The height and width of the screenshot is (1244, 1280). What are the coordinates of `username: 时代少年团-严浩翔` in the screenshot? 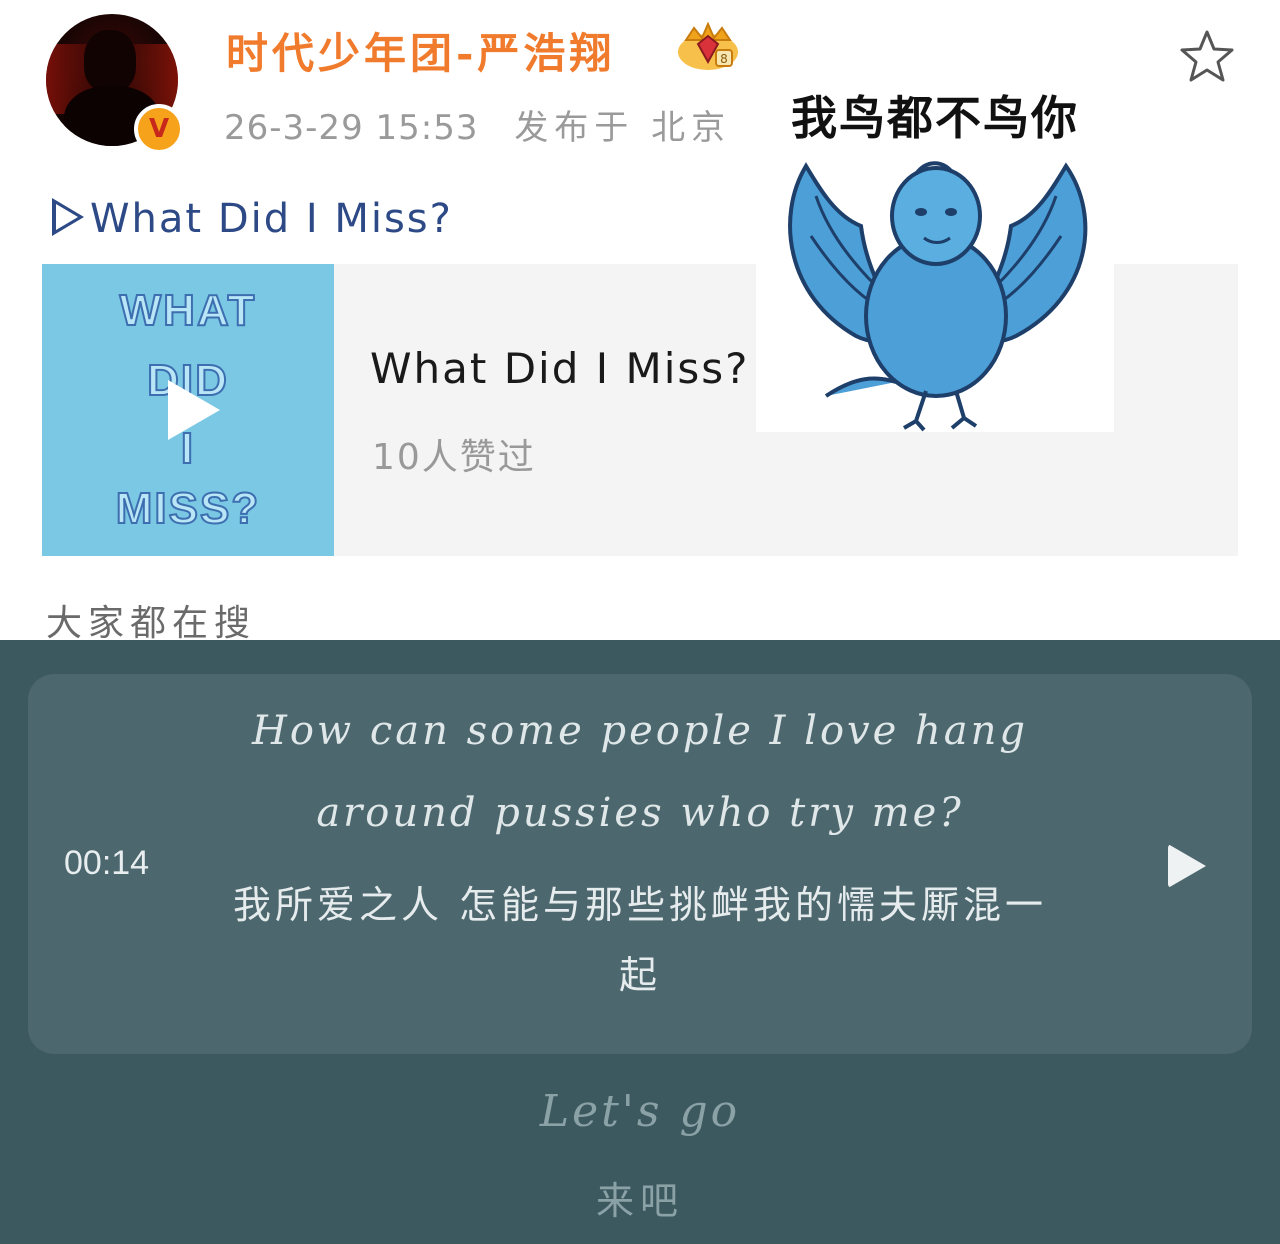 It's located at (420, 50).